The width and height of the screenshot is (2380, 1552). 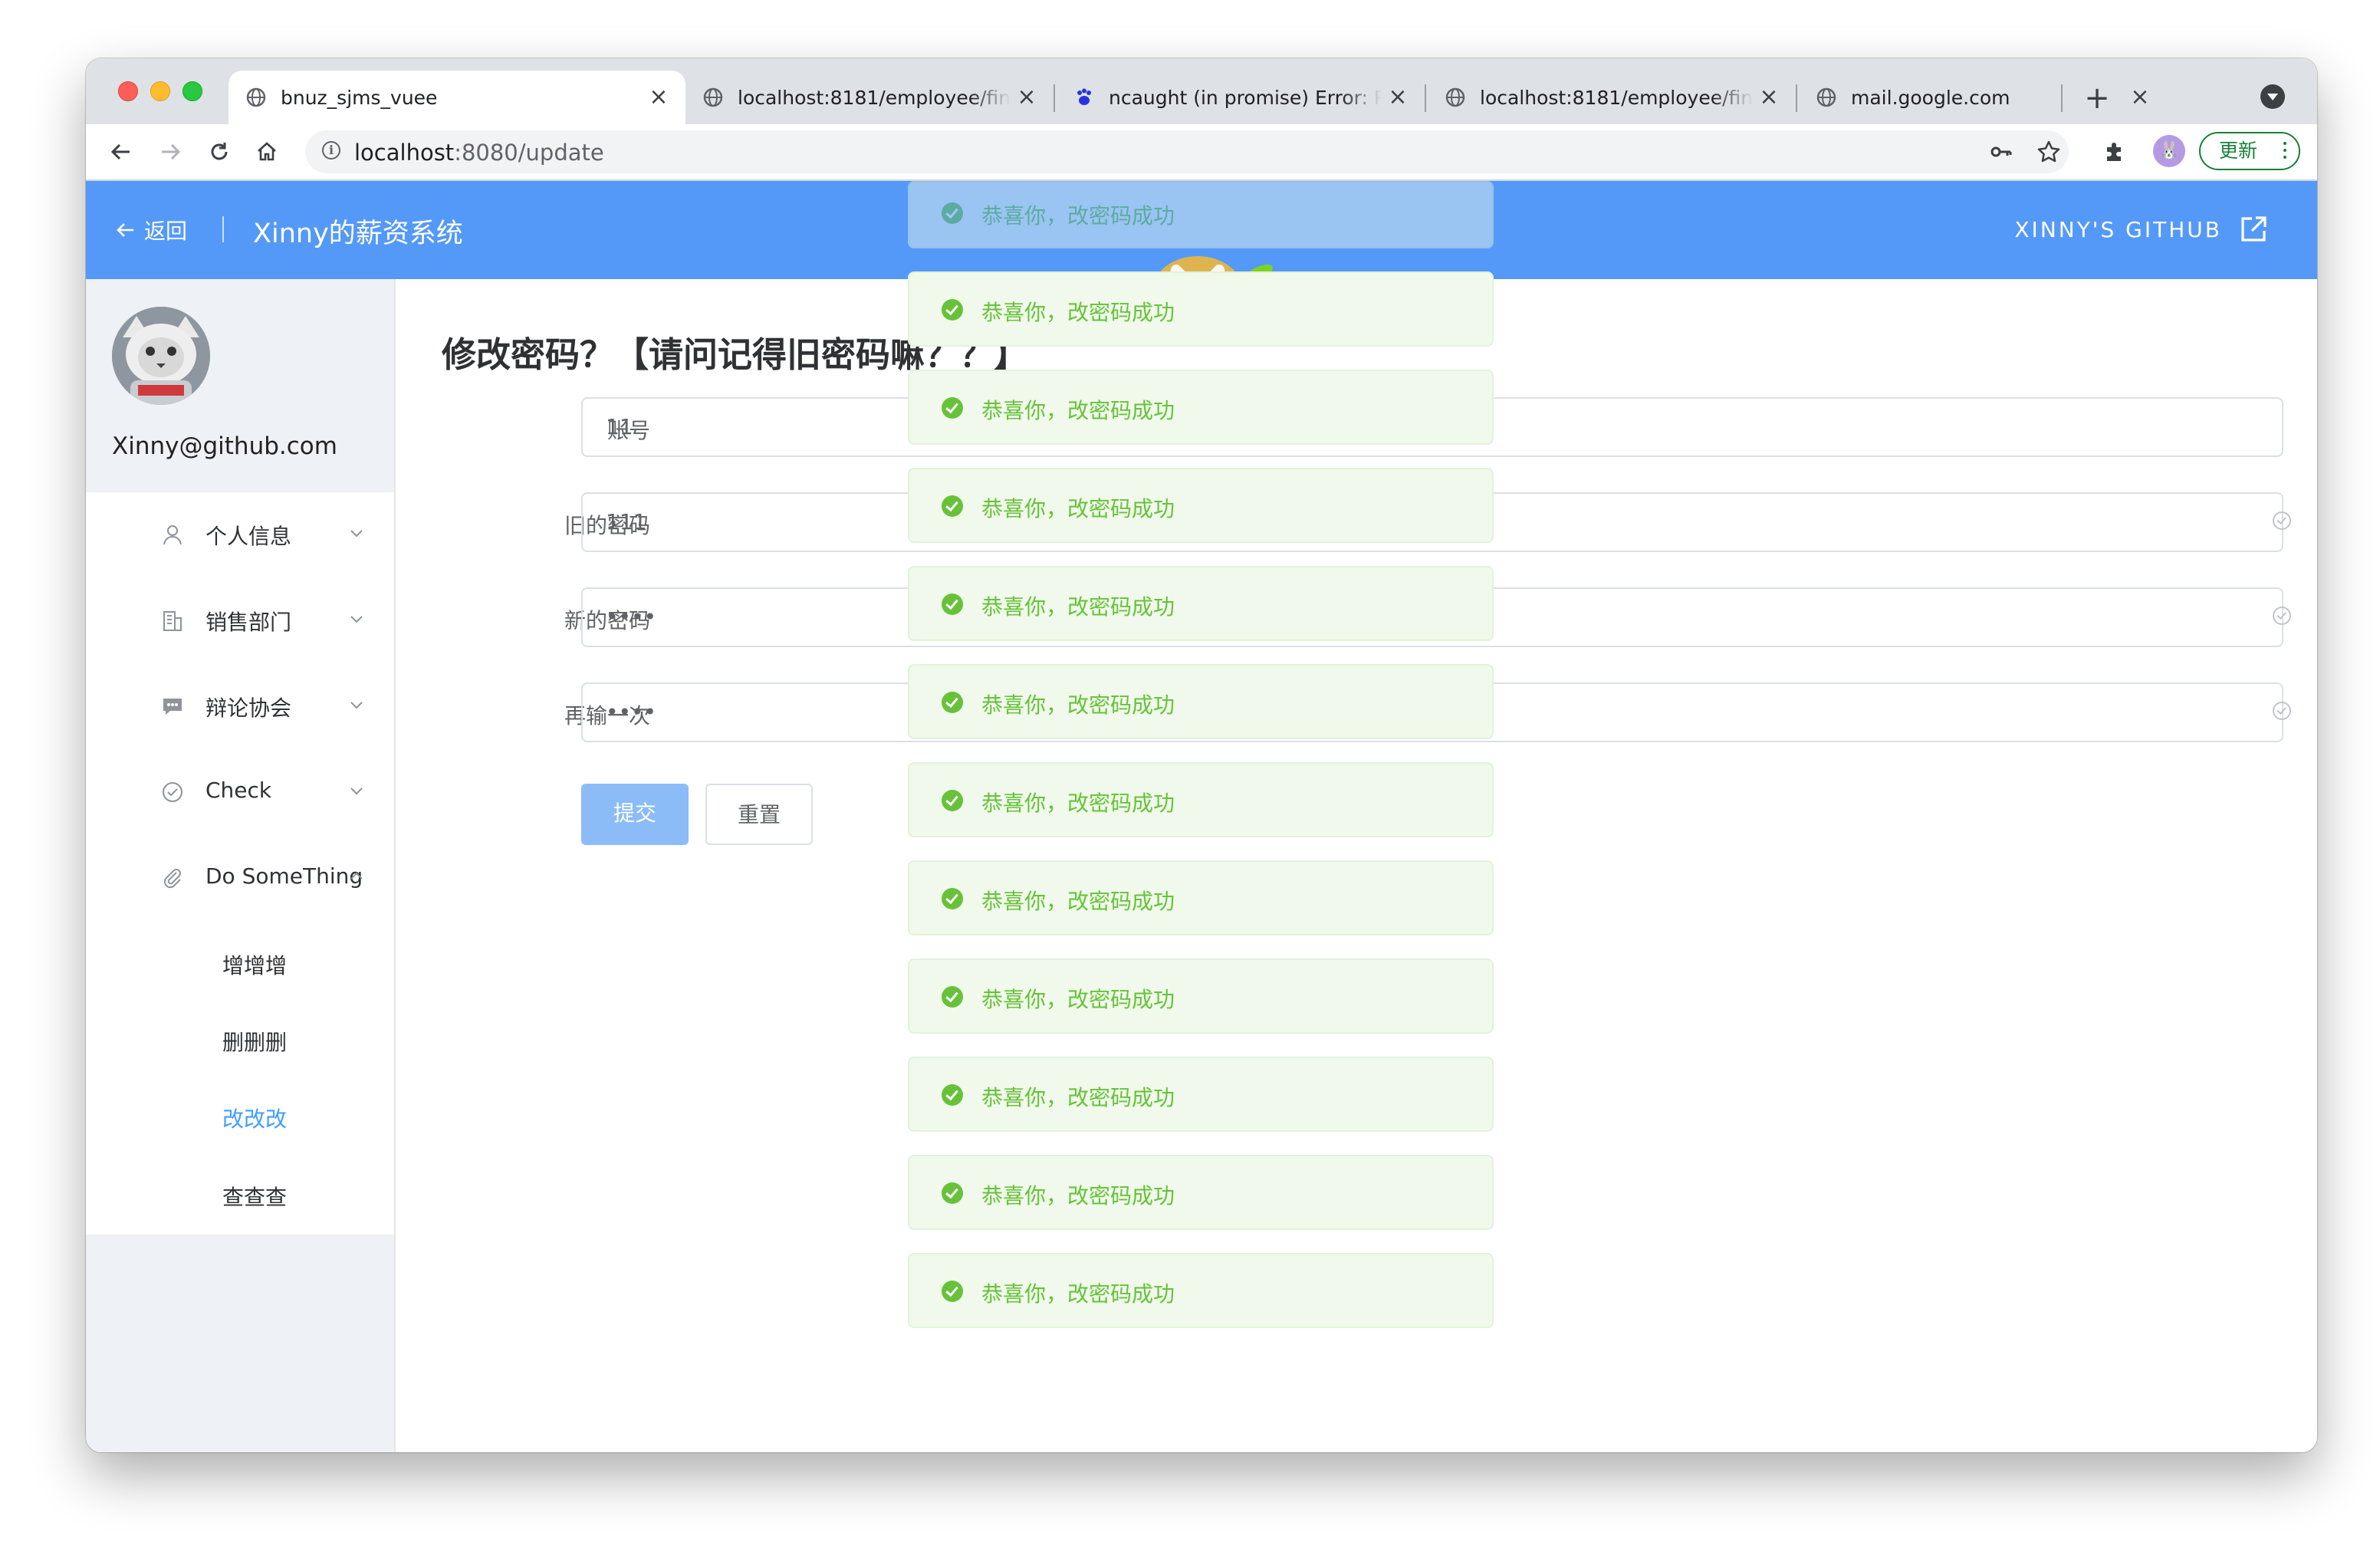 What do you see at coordinates (2272, 96) in the screenshot?
I see `tab-search-icon` at bounding box center [2272, 96].